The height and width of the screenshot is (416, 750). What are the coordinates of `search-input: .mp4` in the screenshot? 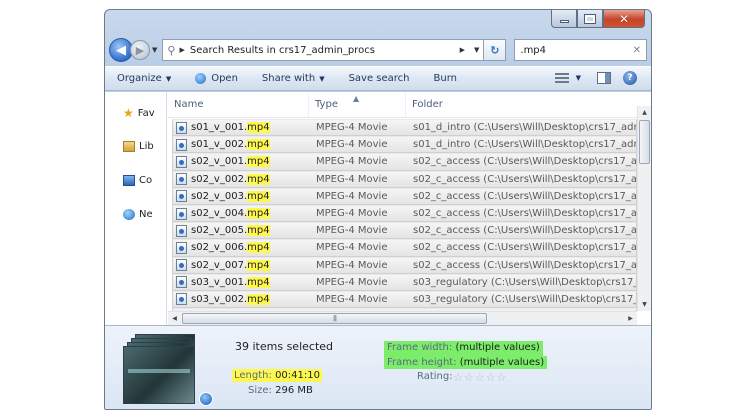 It's located at (576, 50).